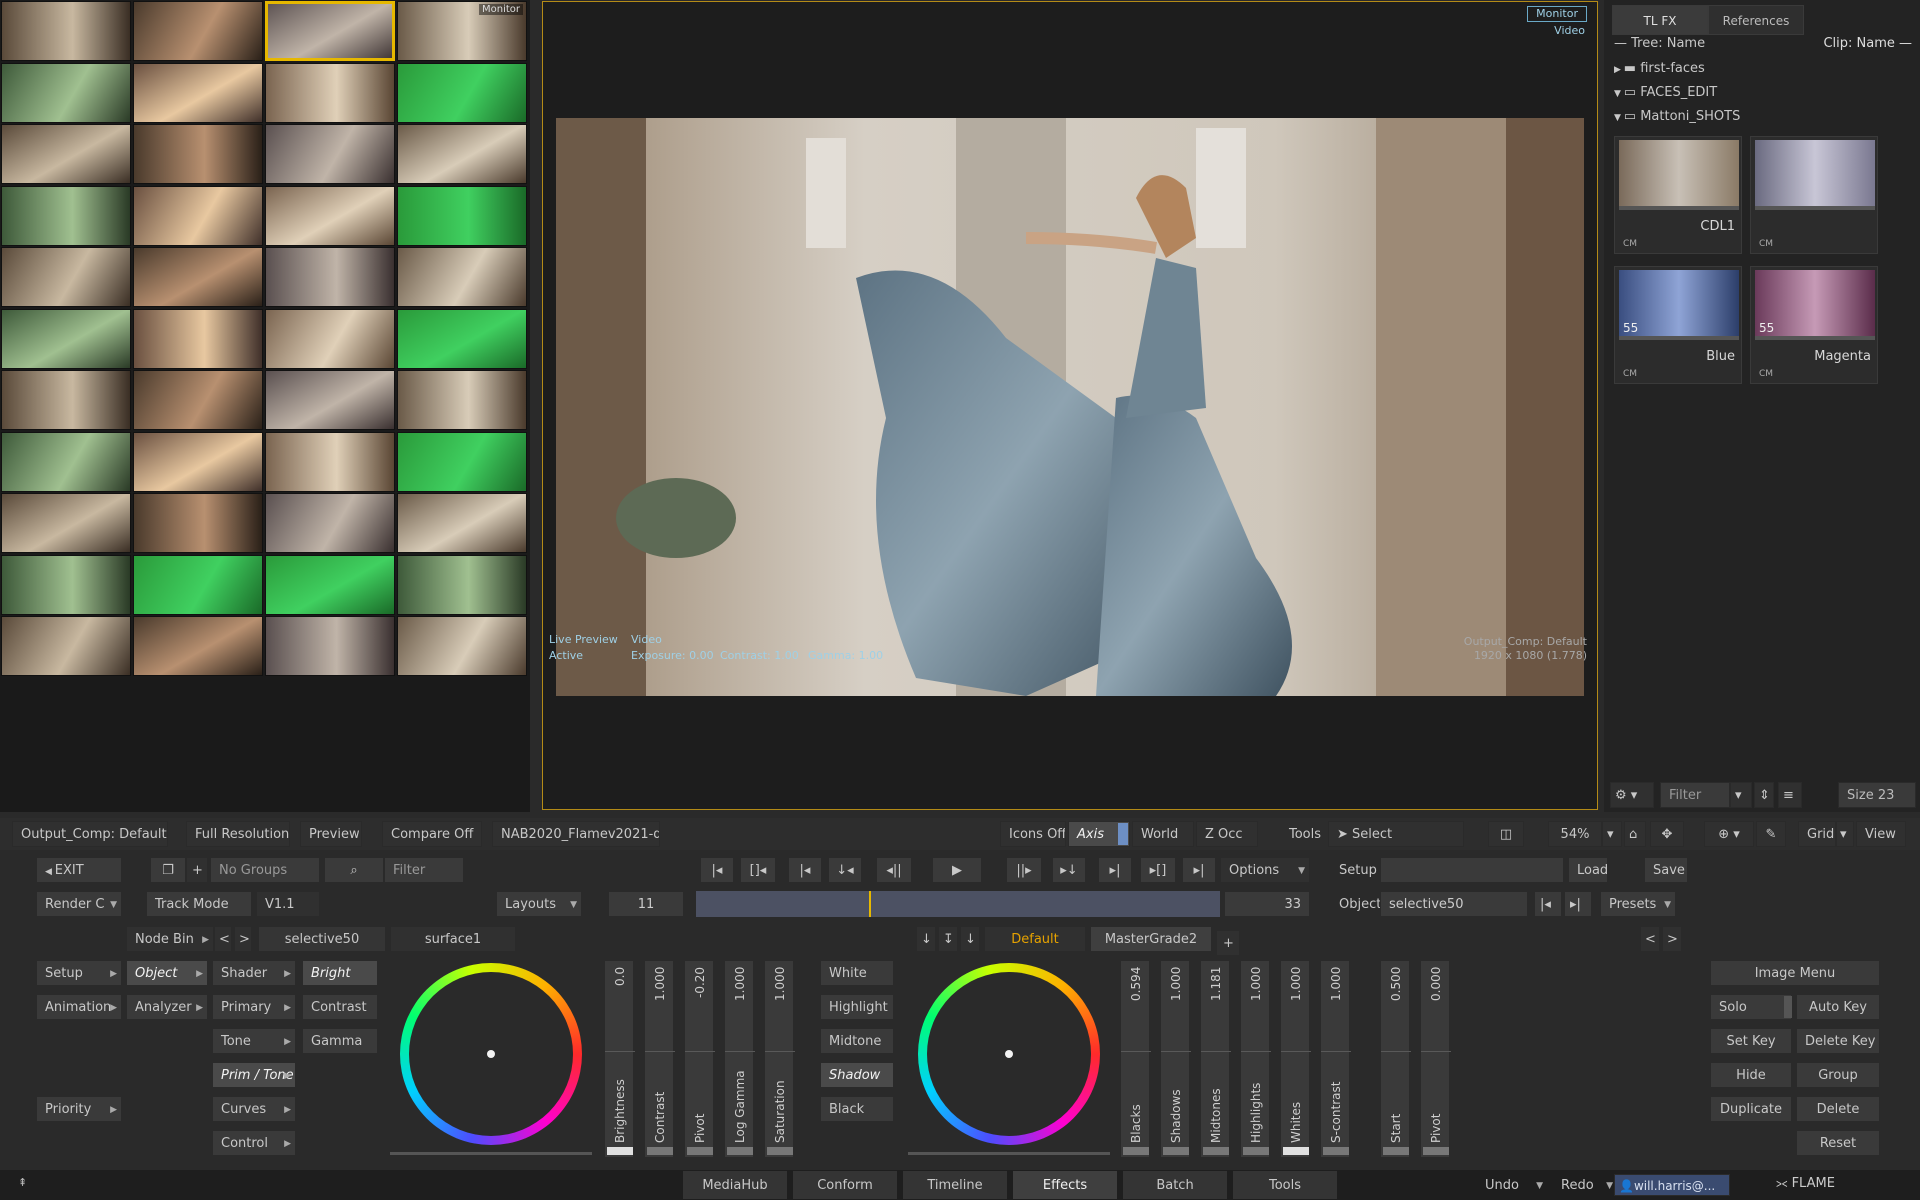 This screenshot has width=1920, height=1200. I want to click on next-keyframe-icon: ▸[], so click(1158, 870).